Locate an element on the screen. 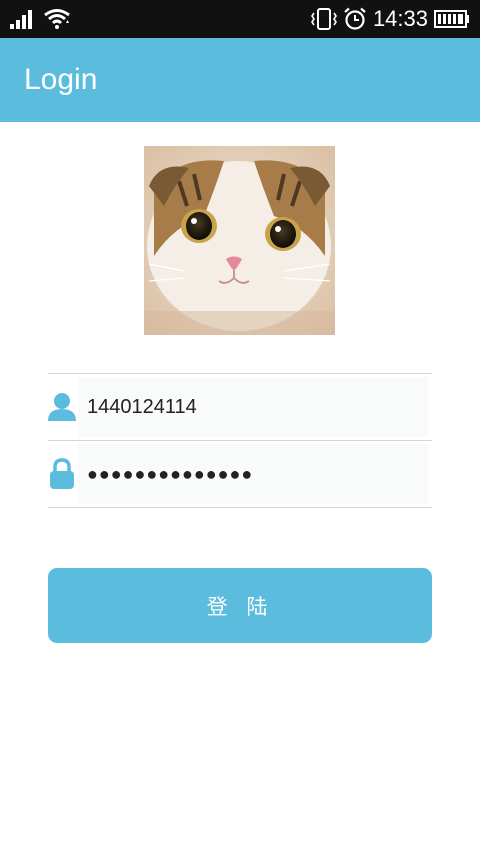 This screenshot has width=480, height=854. alarm-icon is located at coordinates (355, 18).